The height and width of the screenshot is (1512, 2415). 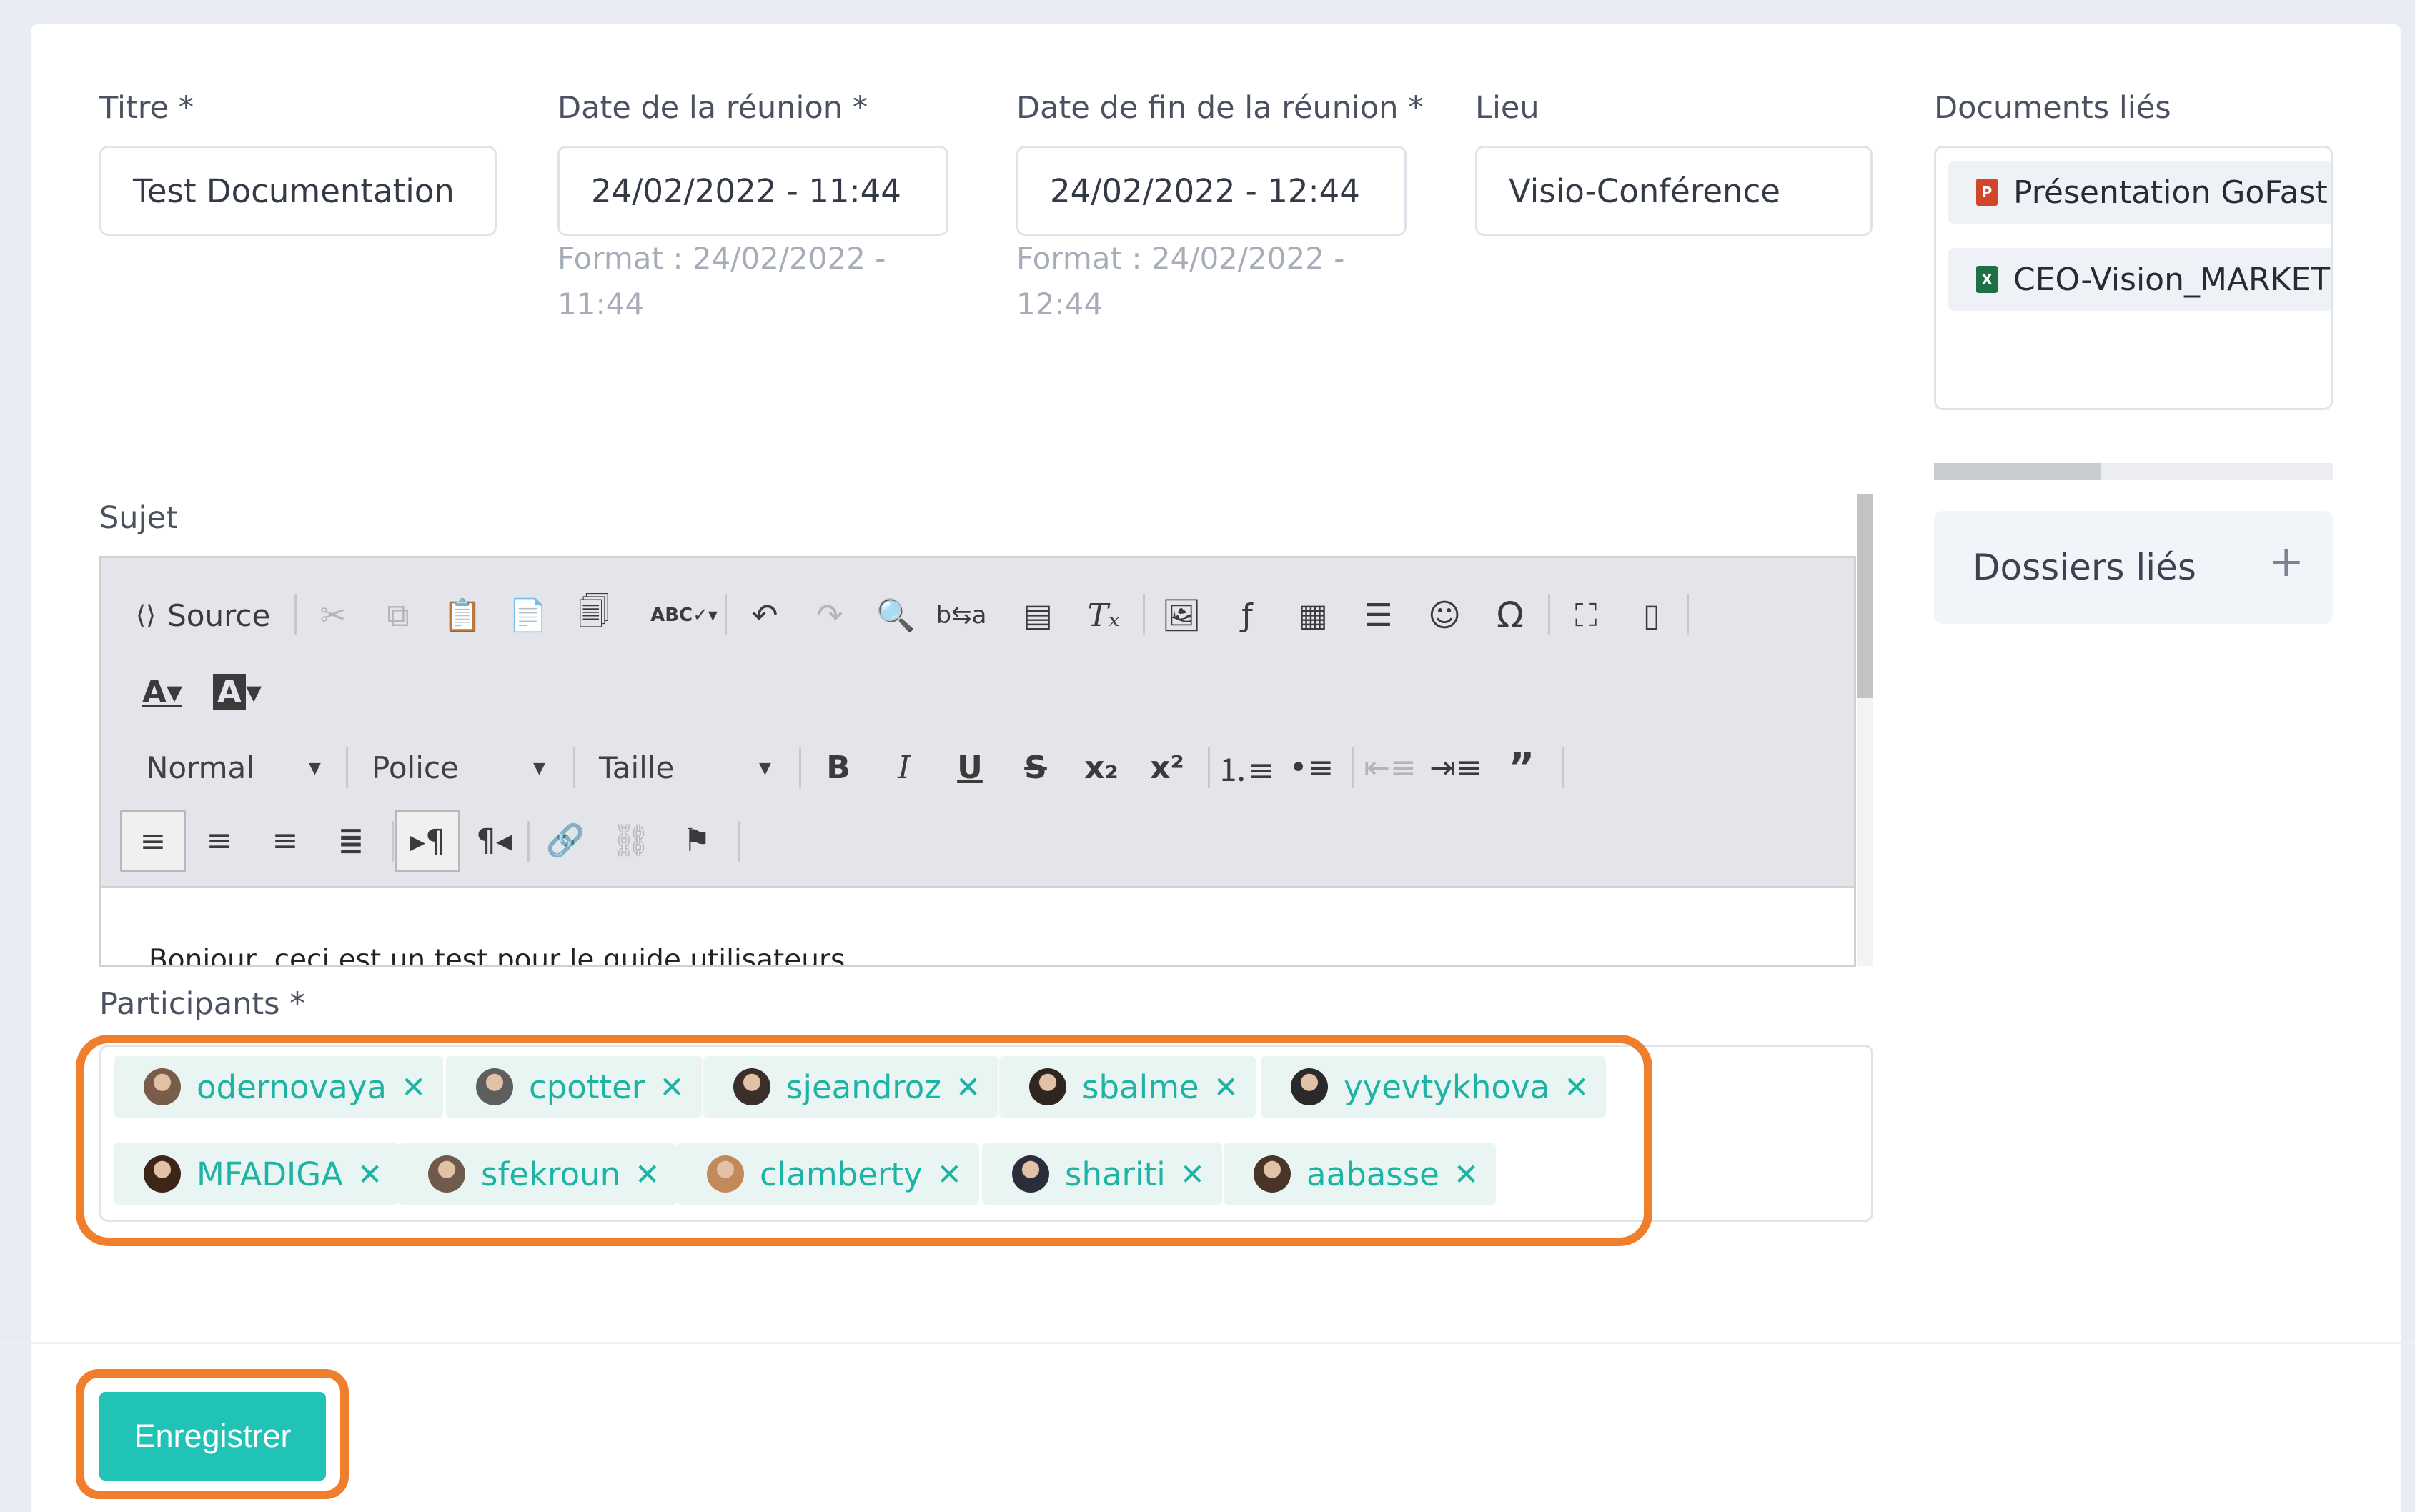 I want to click on add-dossier-icon: +, so click(x=2286, y=562).